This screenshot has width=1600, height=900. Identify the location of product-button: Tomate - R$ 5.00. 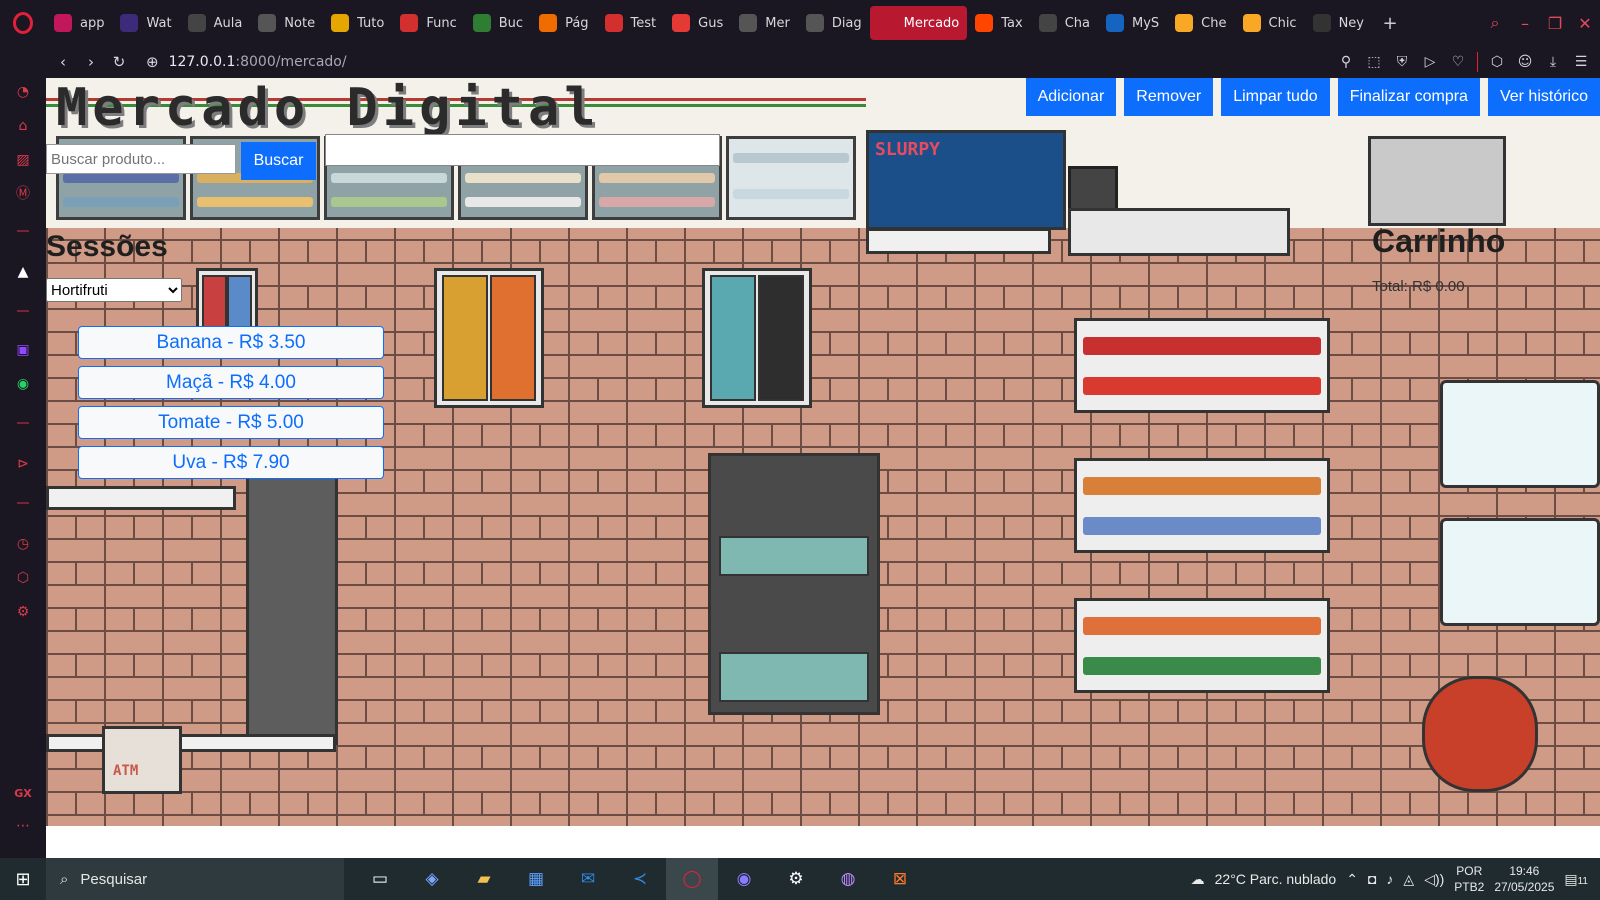
(231, 422).